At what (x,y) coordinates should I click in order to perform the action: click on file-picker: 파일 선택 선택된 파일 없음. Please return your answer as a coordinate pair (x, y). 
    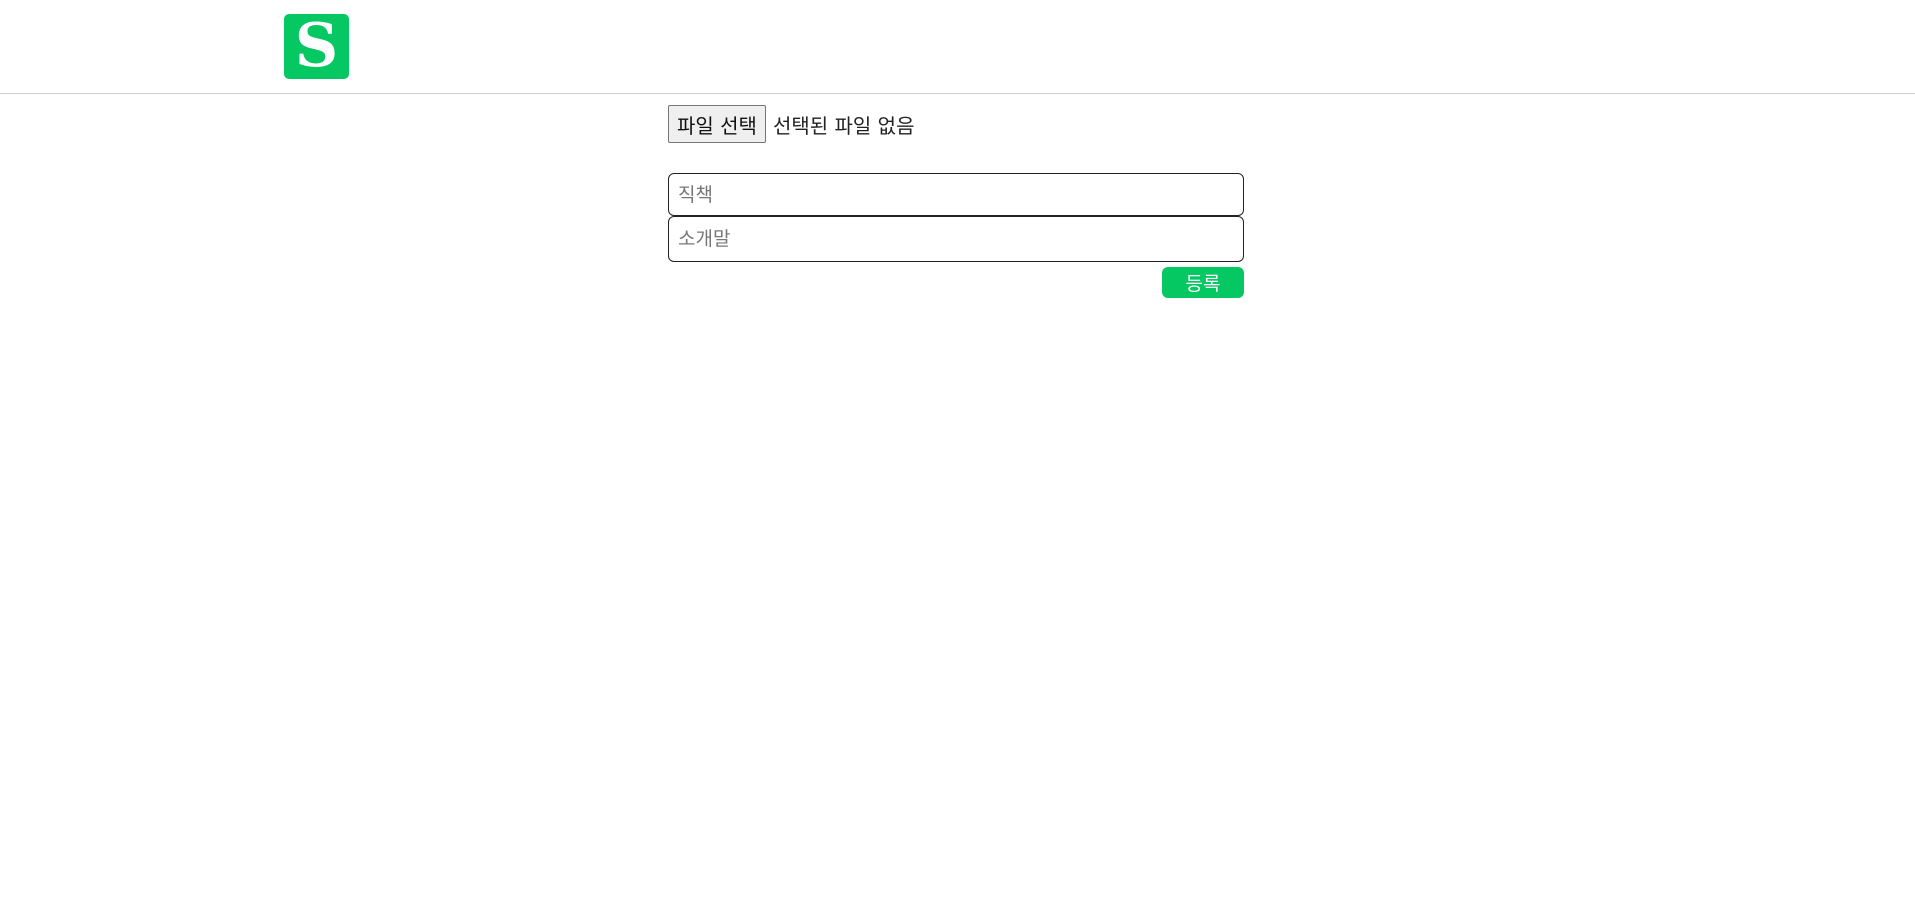
    Looking at the image, I should click on (956, 124).